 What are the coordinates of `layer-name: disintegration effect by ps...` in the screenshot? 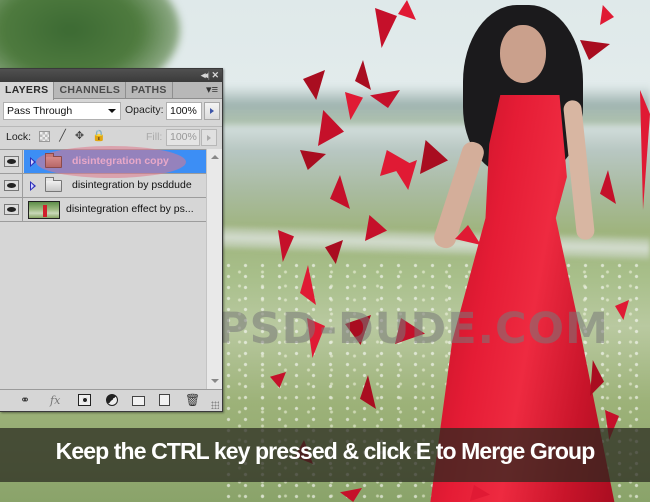 It's located at (130, 209).